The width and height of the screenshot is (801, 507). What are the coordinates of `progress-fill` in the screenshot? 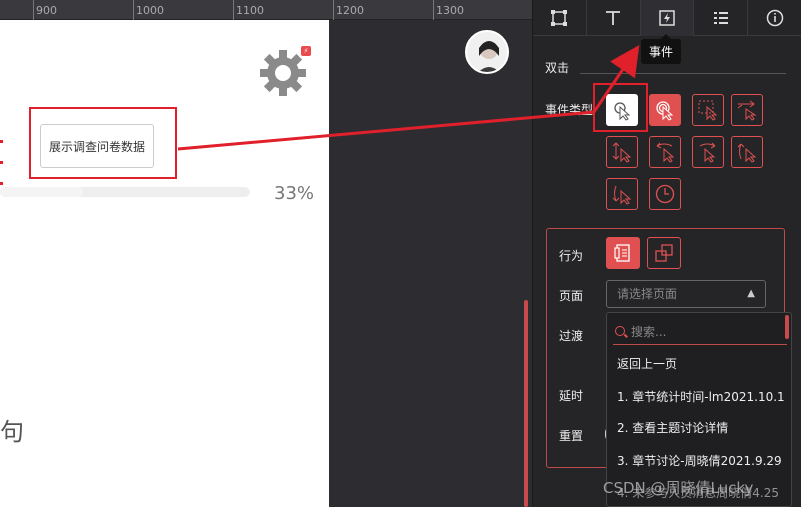 It's located at (41, 192).